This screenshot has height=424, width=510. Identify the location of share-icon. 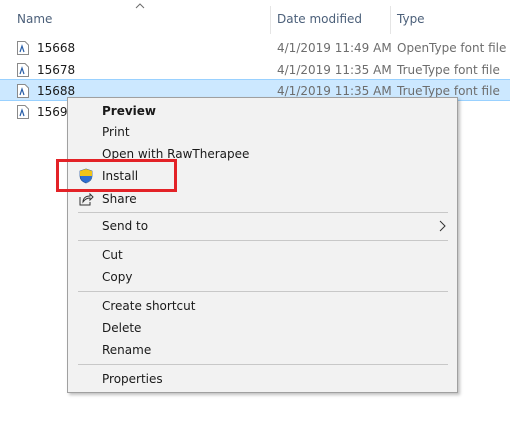
(86, 199).